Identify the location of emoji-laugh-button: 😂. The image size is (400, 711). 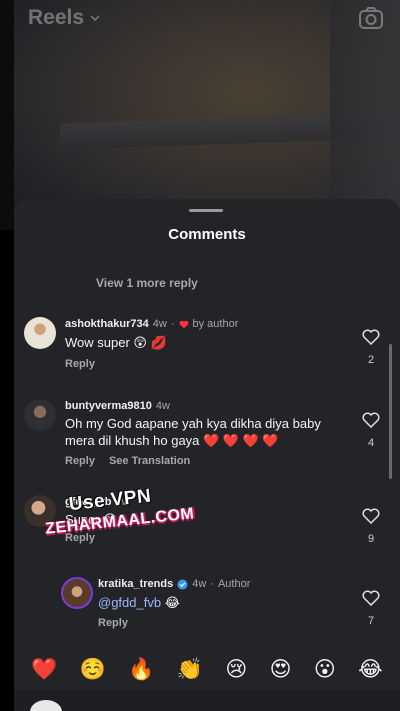
(370, 669).